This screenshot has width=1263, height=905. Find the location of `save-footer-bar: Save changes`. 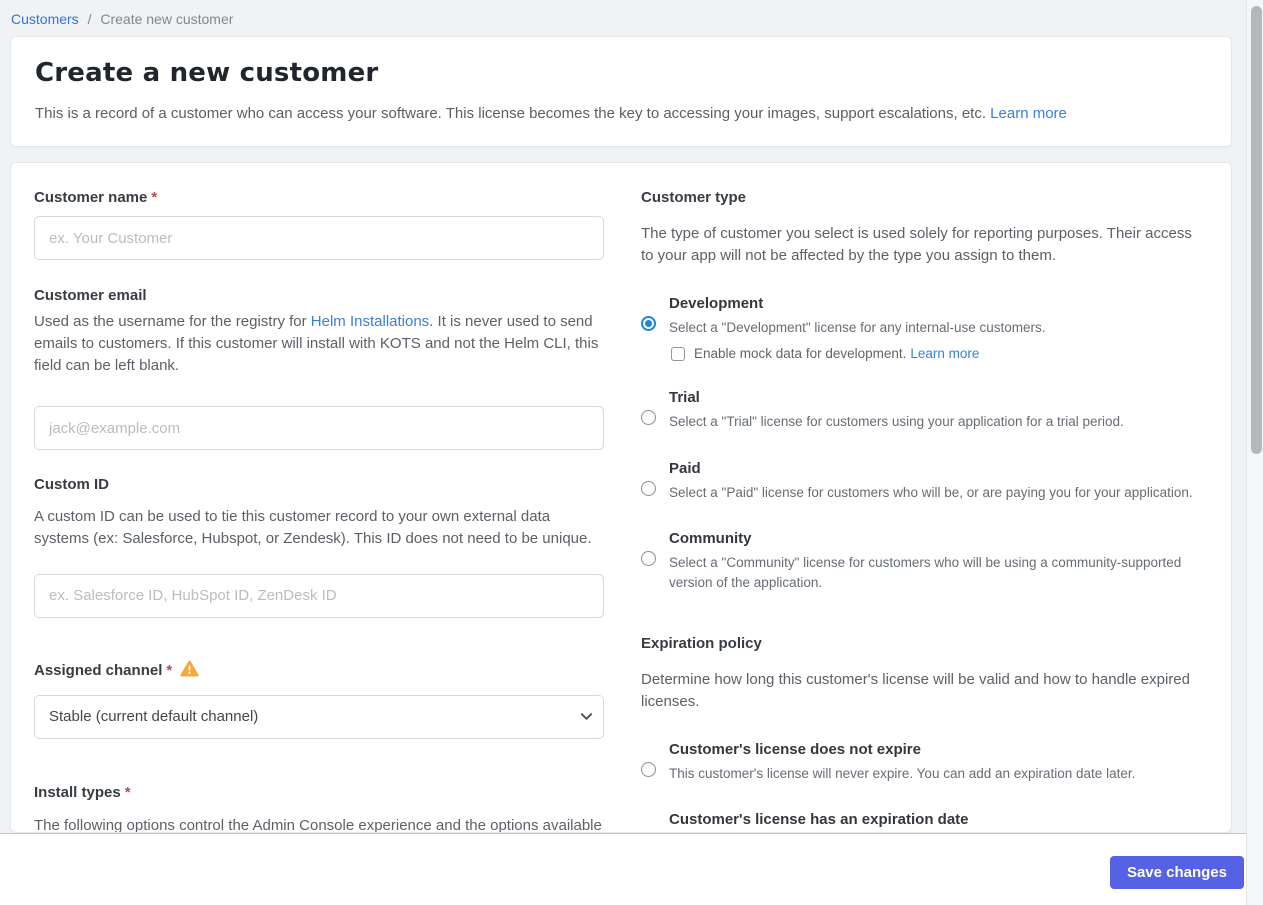

save-footer-bar: Save changes is located at coordinates (623, 869).